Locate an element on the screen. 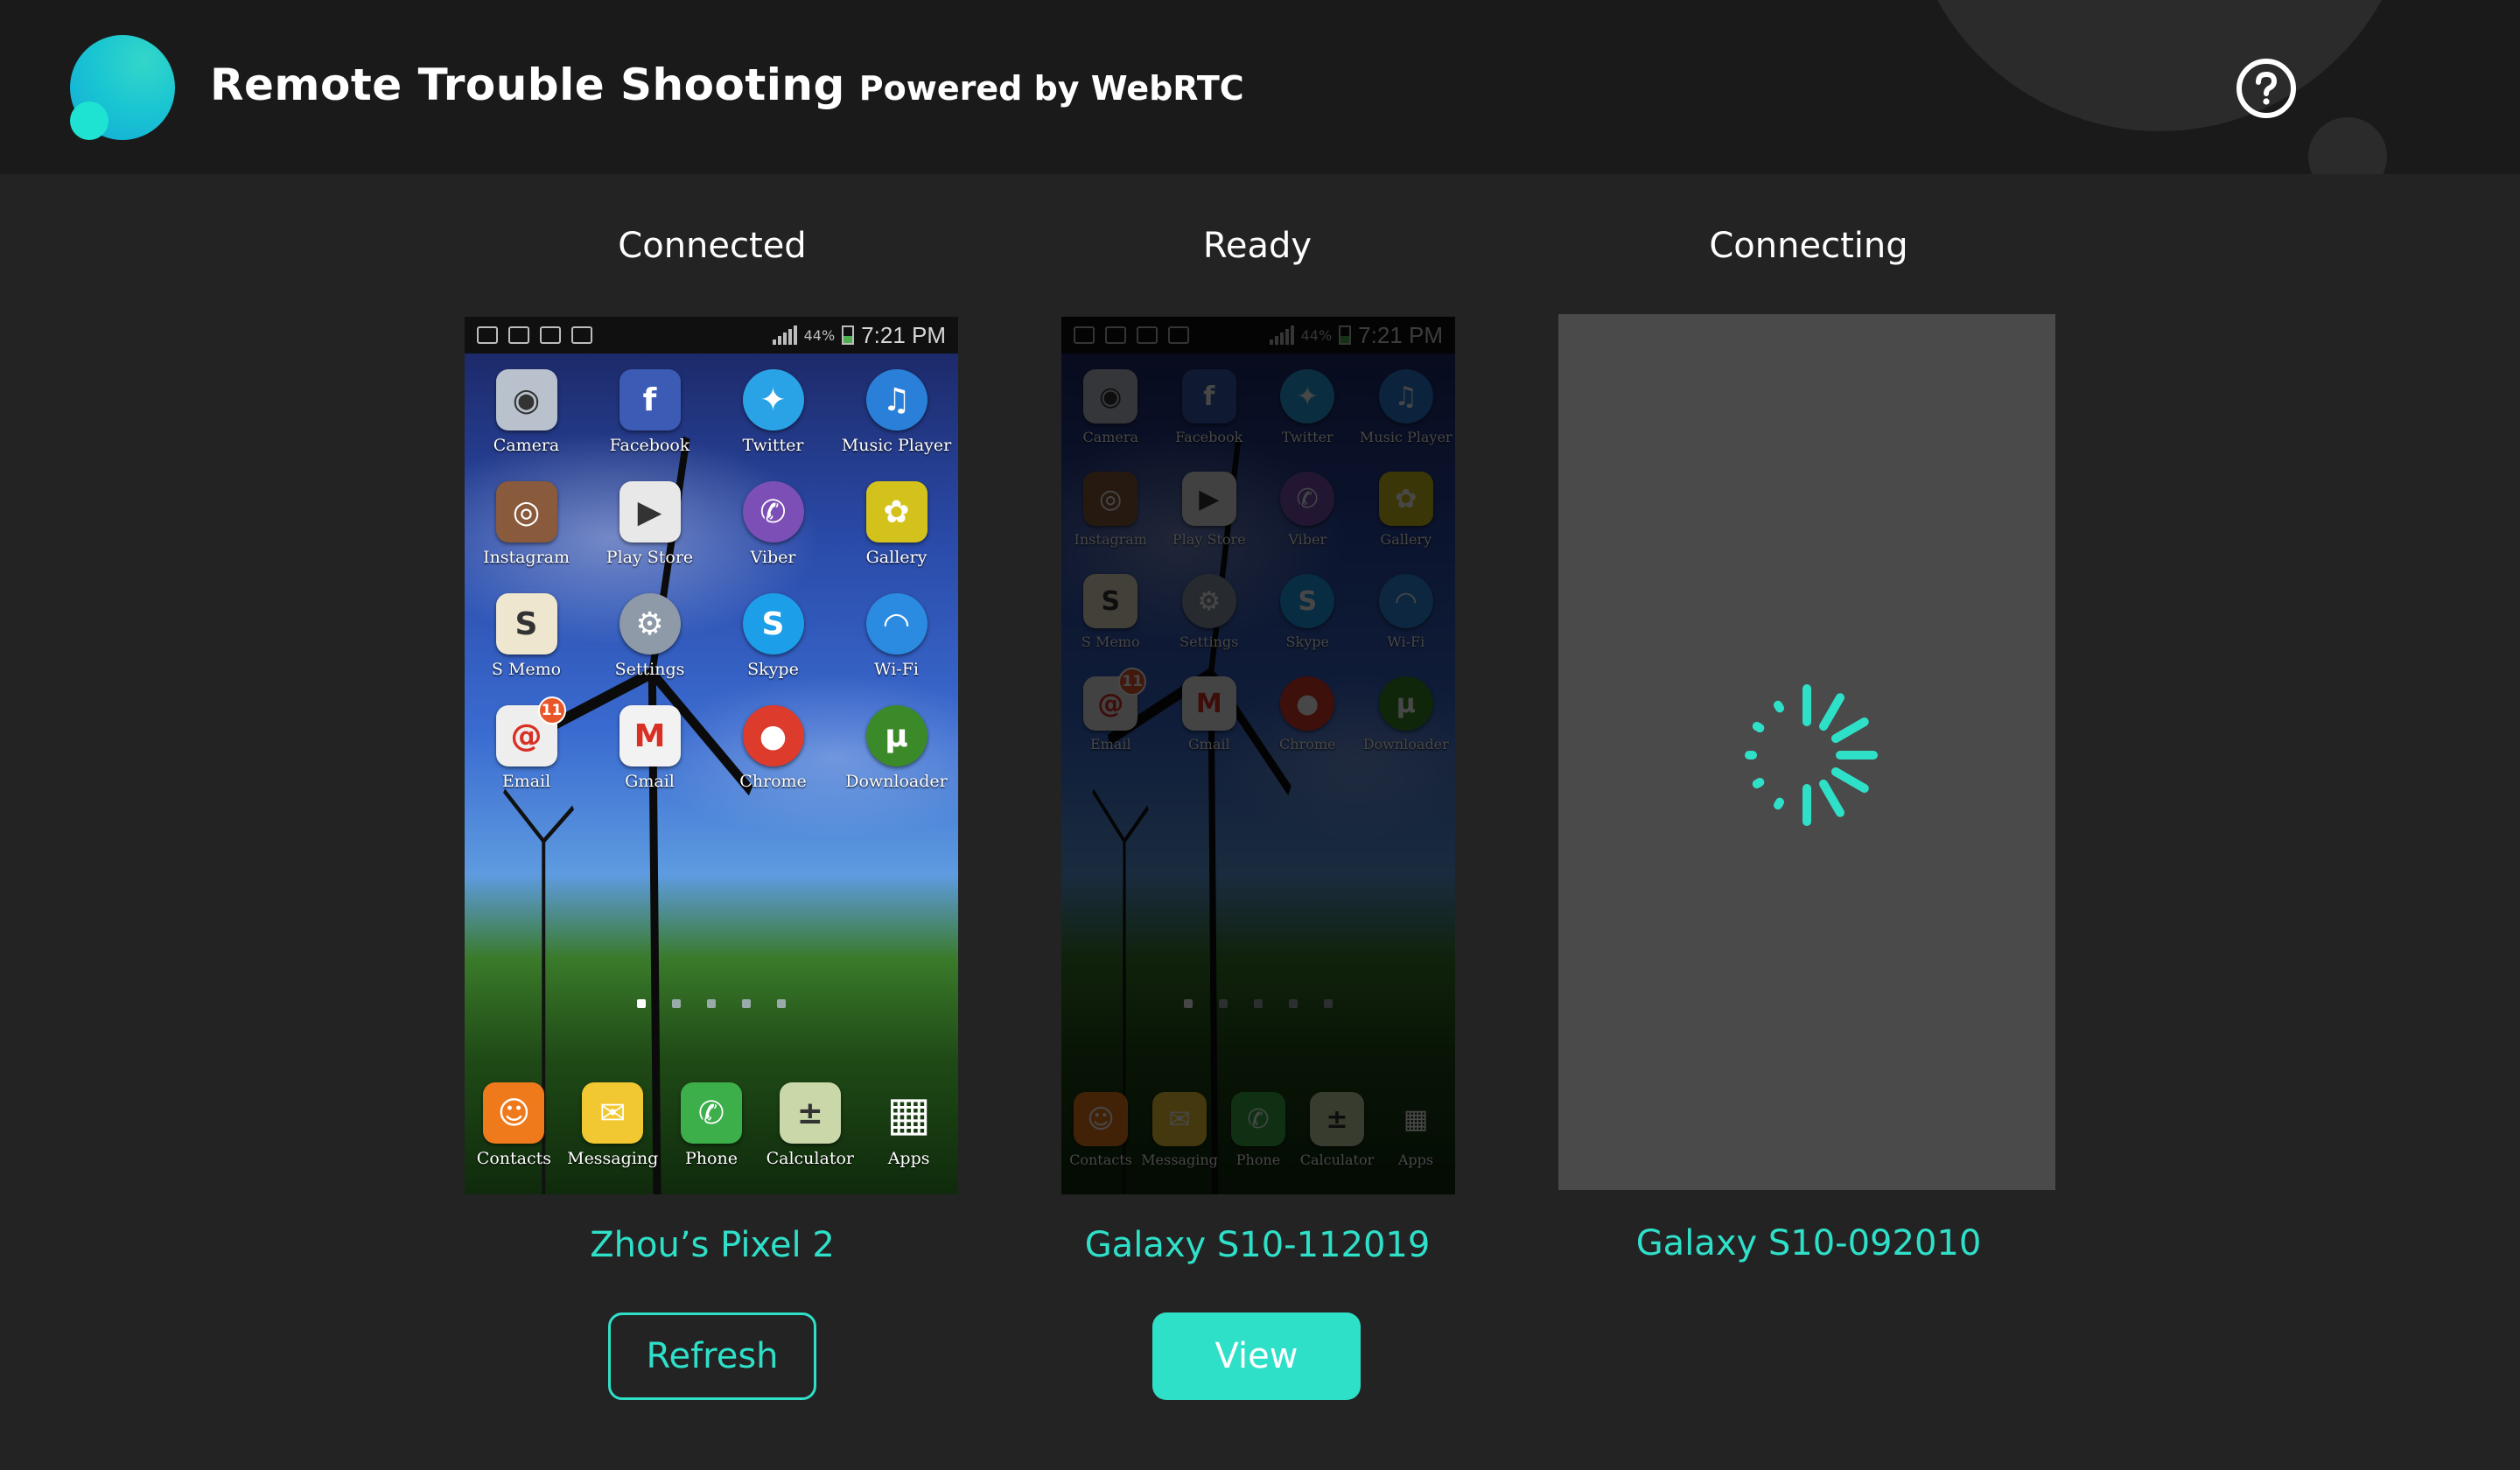 The height and width of the screenshot is (1470, 2520). app-label: Settings is located at coordinates (649, 669).